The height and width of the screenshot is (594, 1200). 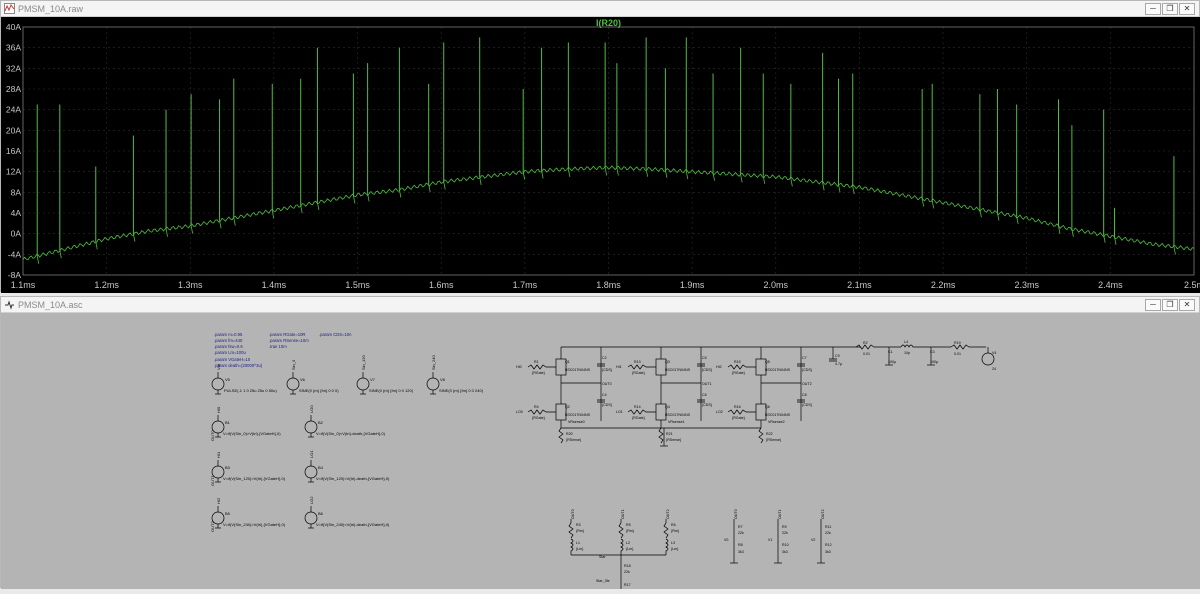 I want to click on schematic-window-title: PMSM_10A.asc, so click(x=50, y=304).